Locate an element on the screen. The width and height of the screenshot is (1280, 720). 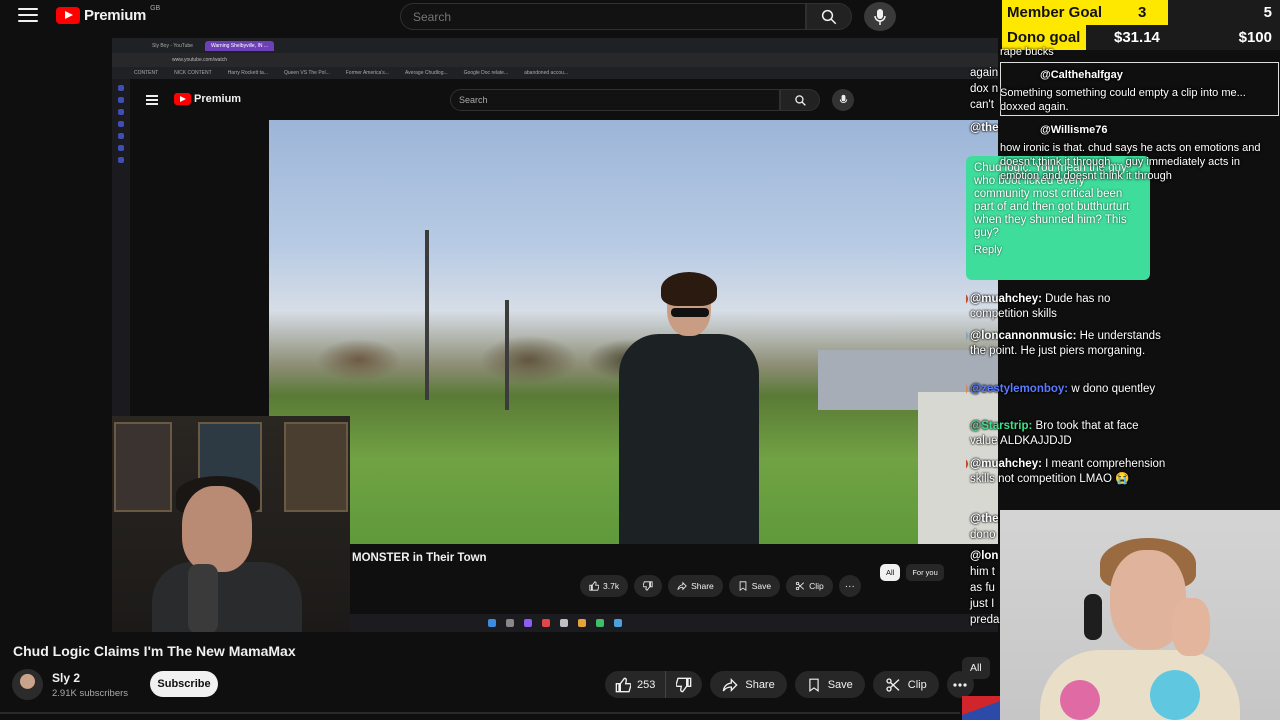
captured-logo-text: Premium is located at coordinates (218, 99).